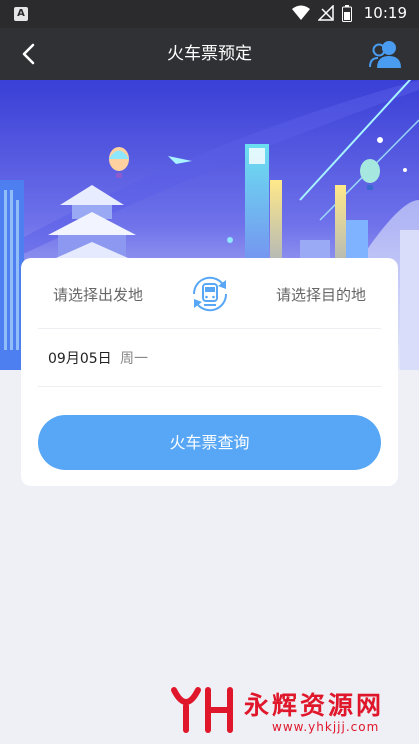  Describe the element at coordinates (314, 705) in the screenshot. I see `watermark-text: 永辉资源网` at that location.